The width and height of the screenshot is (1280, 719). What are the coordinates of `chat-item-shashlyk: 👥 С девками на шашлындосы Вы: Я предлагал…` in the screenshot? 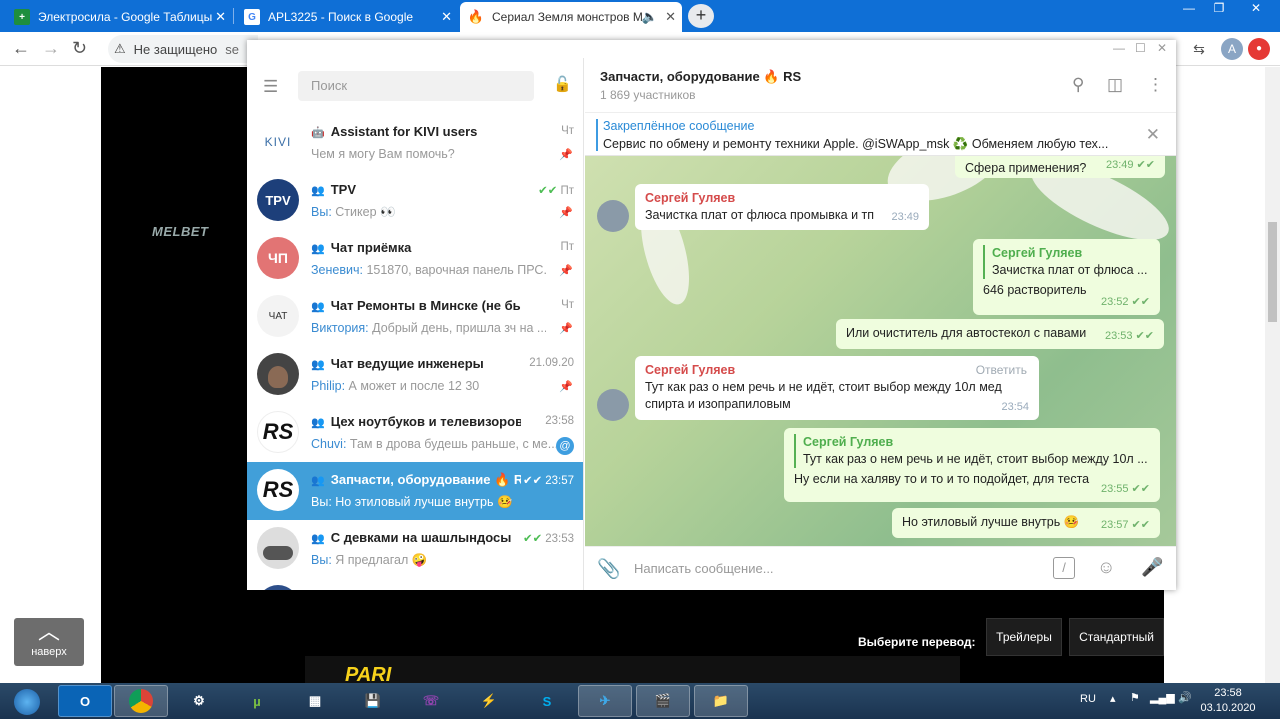 It's located at (415, 549).